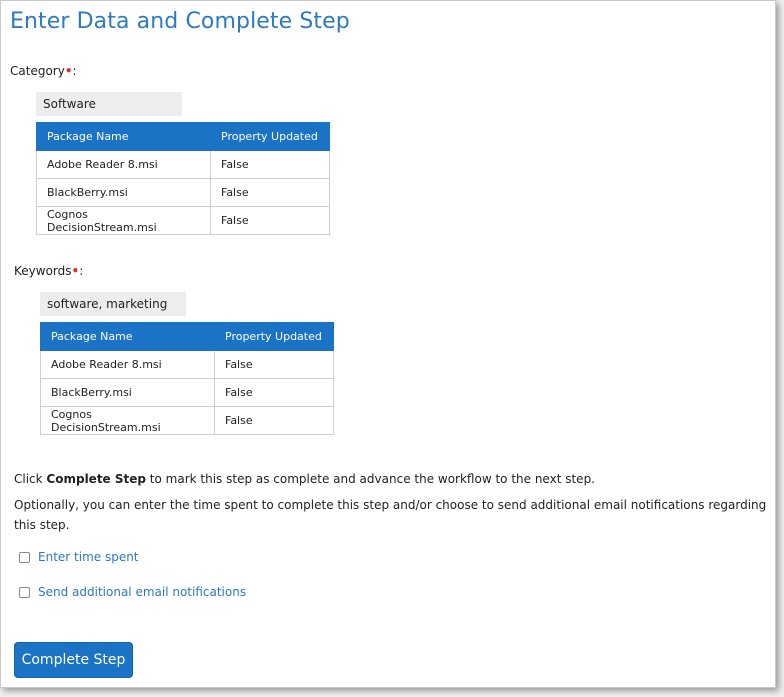 This screenshot has height=697, width=784. Describe the element at coordinates (180, 21) in the screenshot. I see `page-title: Enter Data and Complete Step` at that location.